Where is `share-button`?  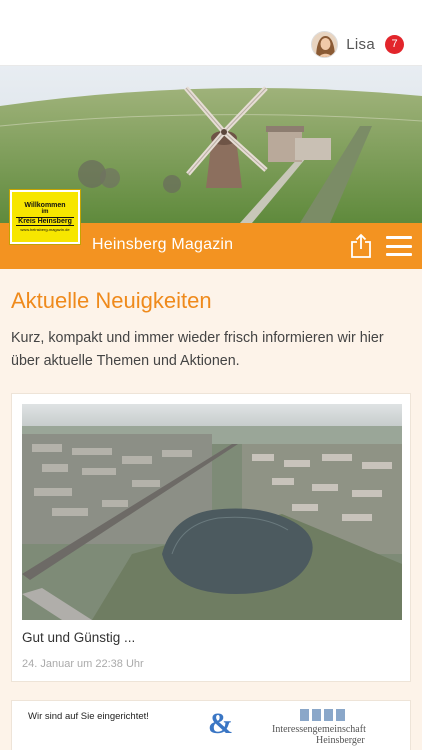 share-button is located at coordinates (361, 246).